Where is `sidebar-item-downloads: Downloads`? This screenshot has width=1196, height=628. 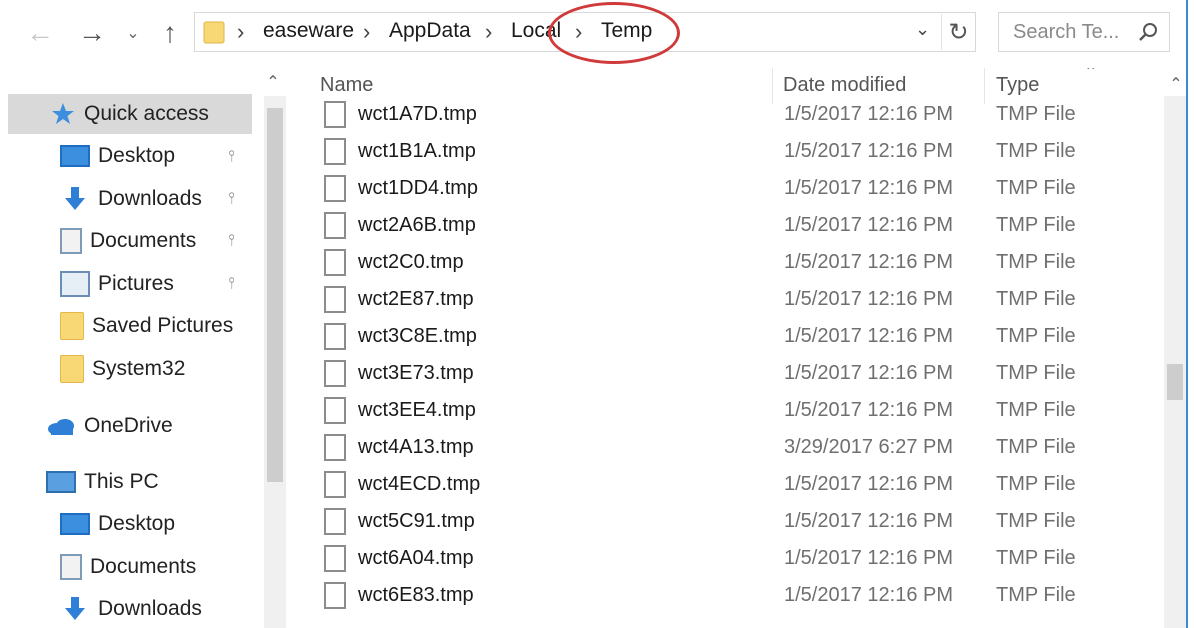 sidebar-item-downloads: Downloads is located at coordinates (131, 199).